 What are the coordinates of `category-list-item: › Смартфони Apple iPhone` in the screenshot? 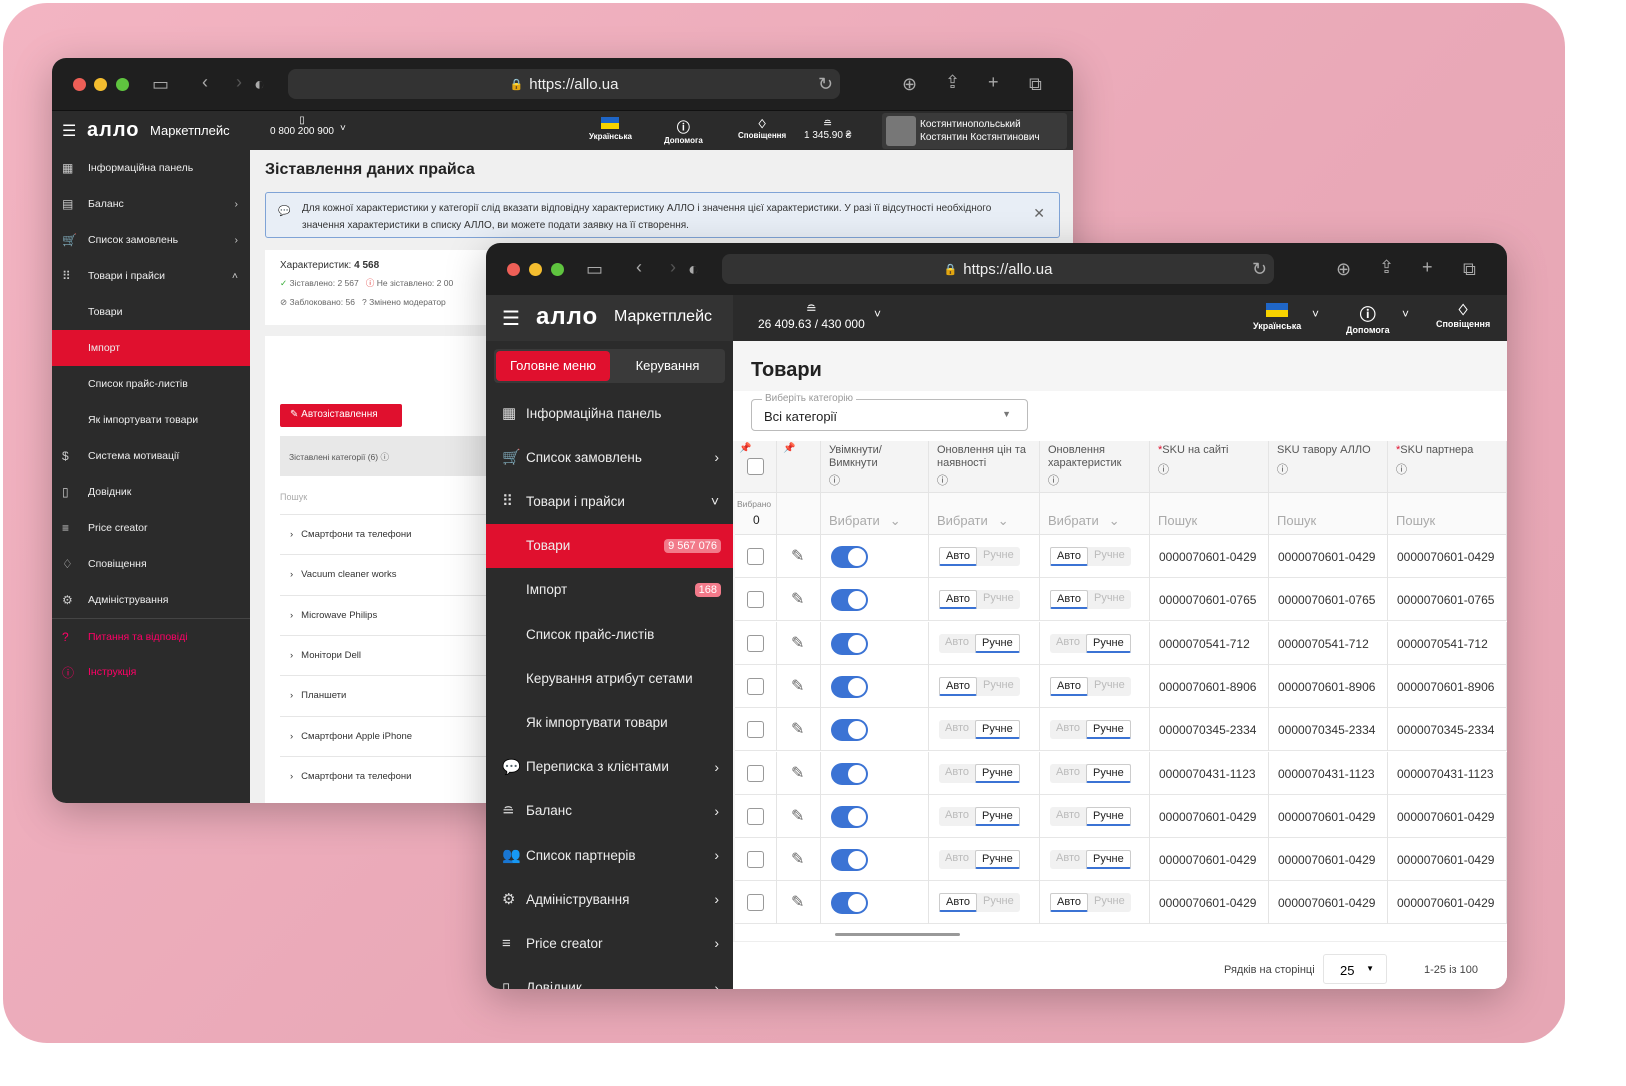 It's located at (387, 735).